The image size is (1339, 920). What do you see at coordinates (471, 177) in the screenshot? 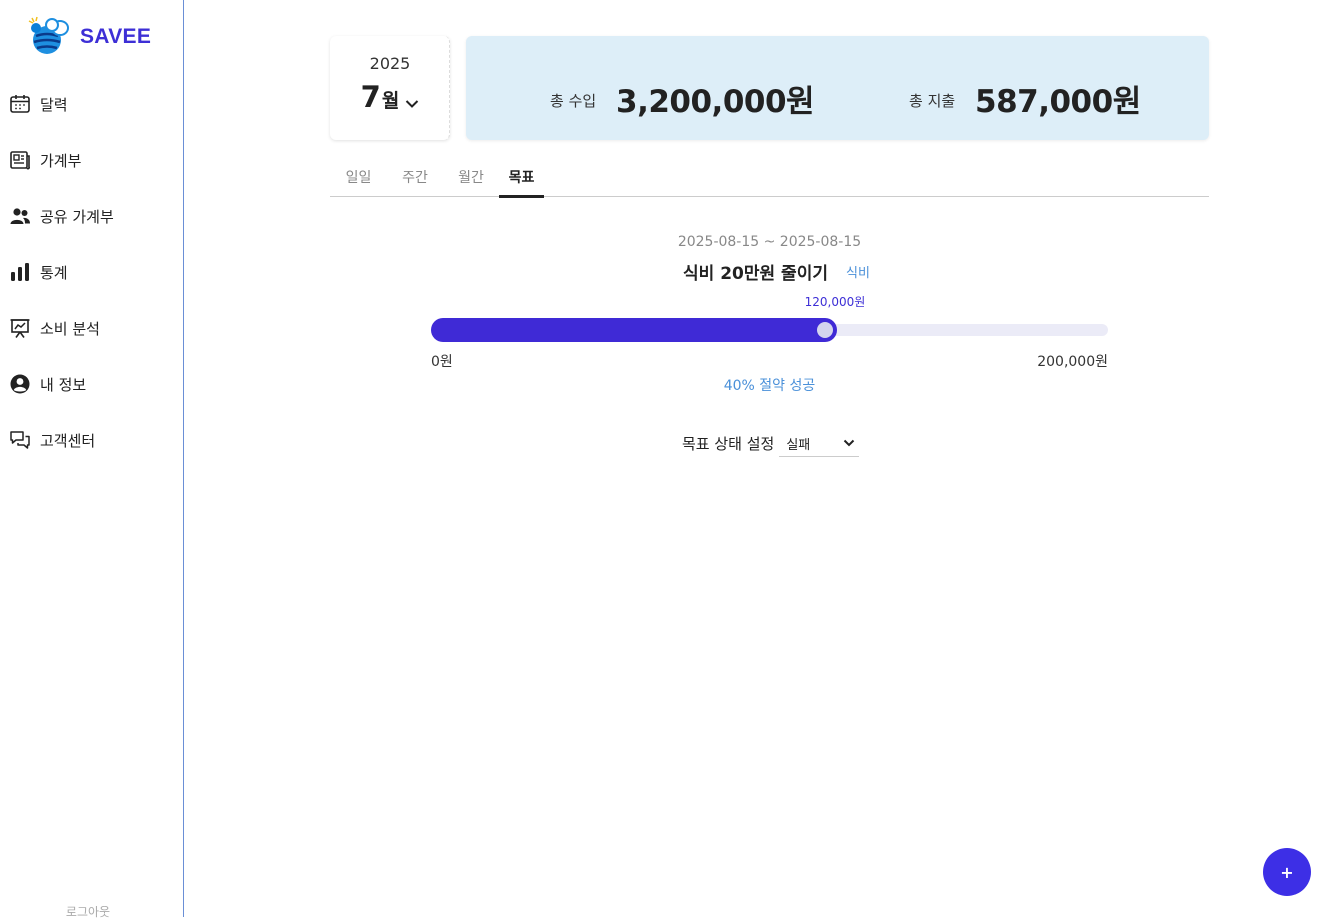
I see `tab-monthly: 월간` at bounding box center [471, 177].